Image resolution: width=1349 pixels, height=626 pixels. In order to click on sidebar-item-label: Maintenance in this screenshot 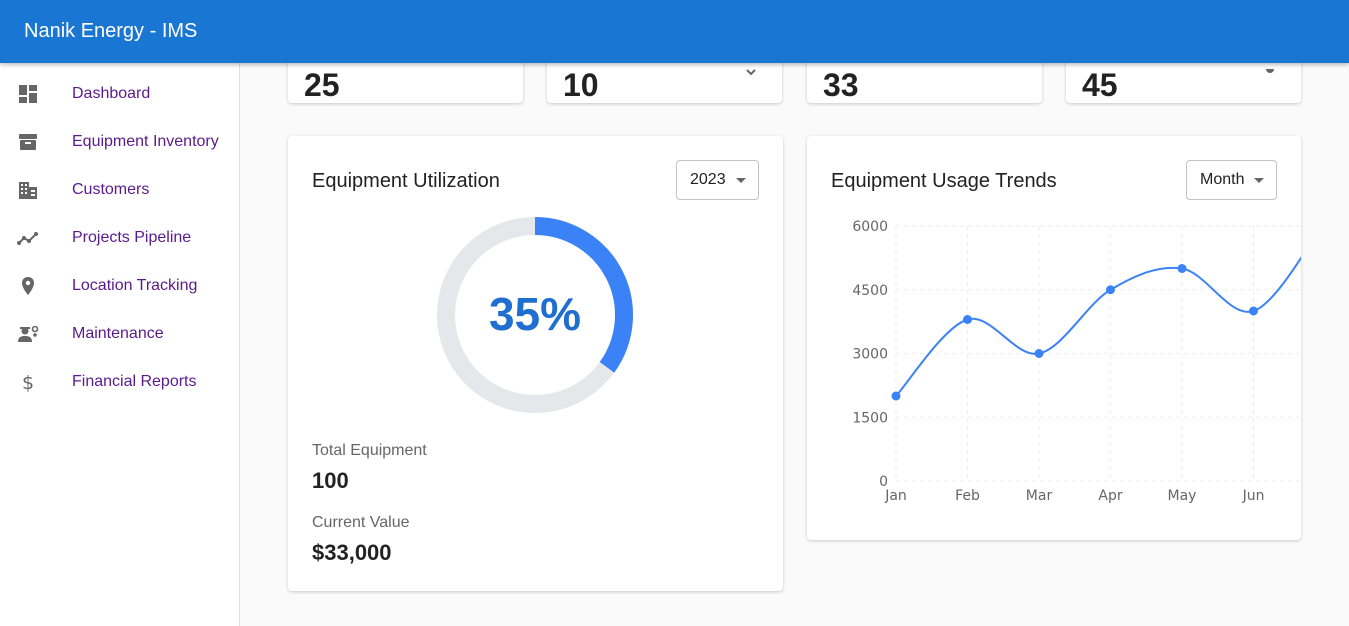, I will do `click(118, 333)`.